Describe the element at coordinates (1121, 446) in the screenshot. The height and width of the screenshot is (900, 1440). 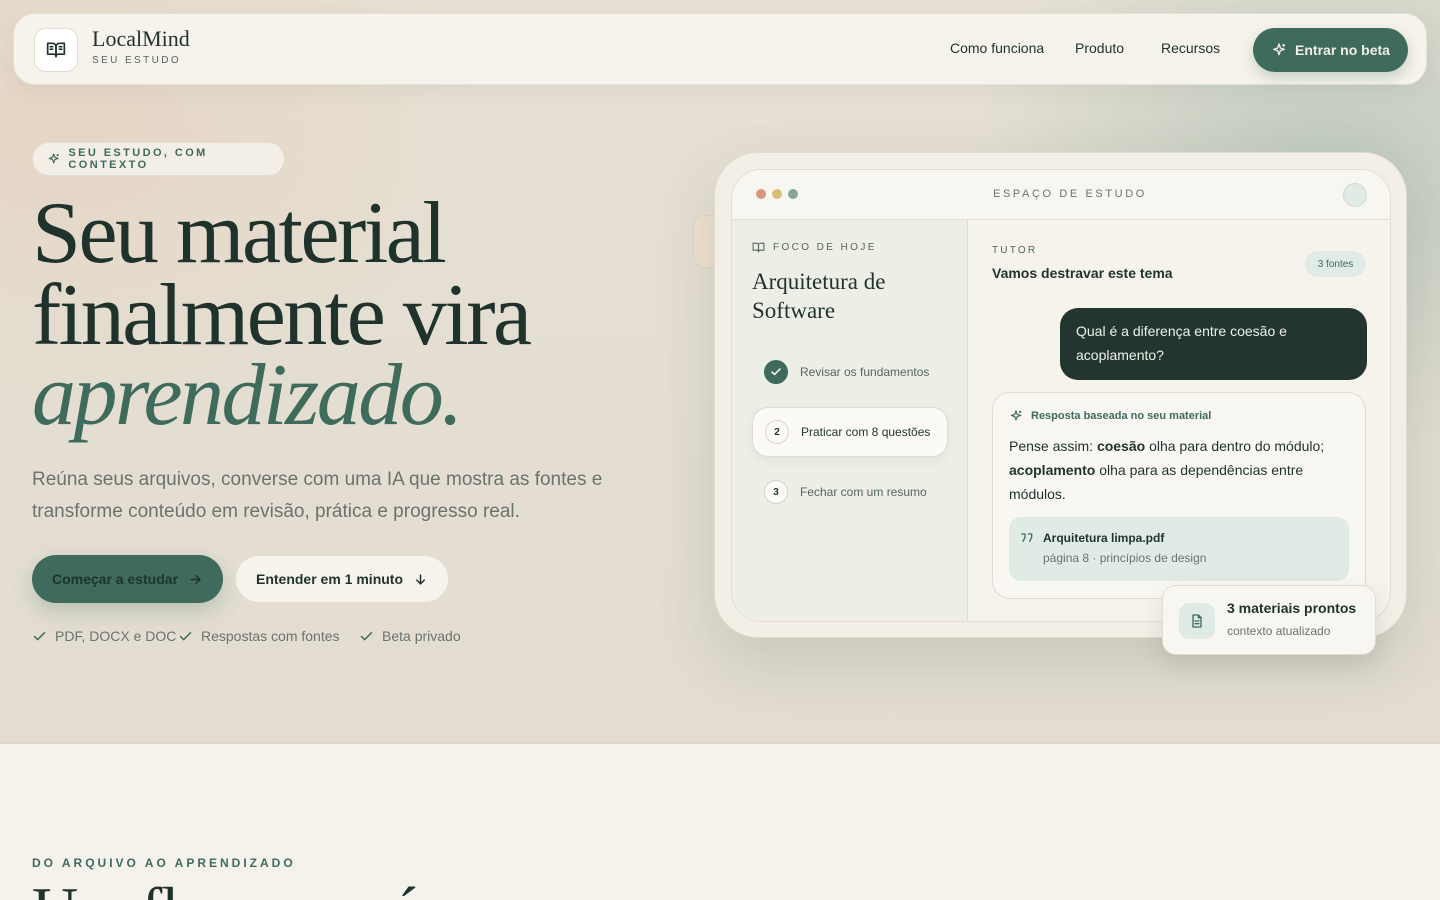
I see `answer-term-coesao: coesão` at that location.